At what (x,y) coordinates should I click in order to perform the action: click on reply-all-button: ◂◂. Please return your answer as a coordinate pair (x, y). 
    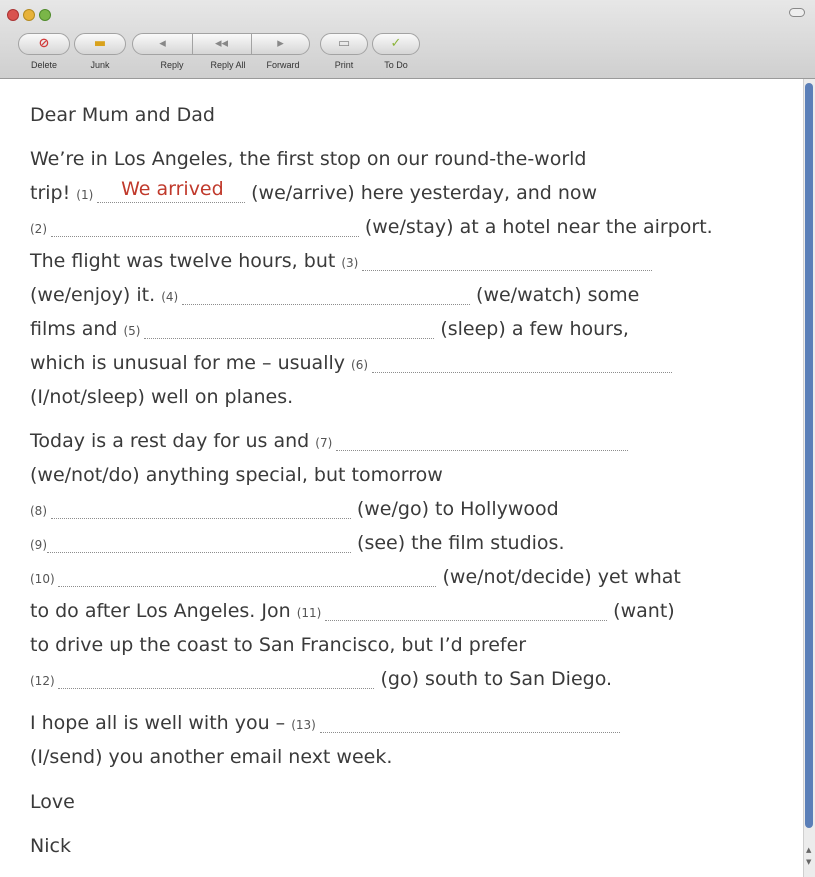
    Looking at the image, I should click on (222, 44).